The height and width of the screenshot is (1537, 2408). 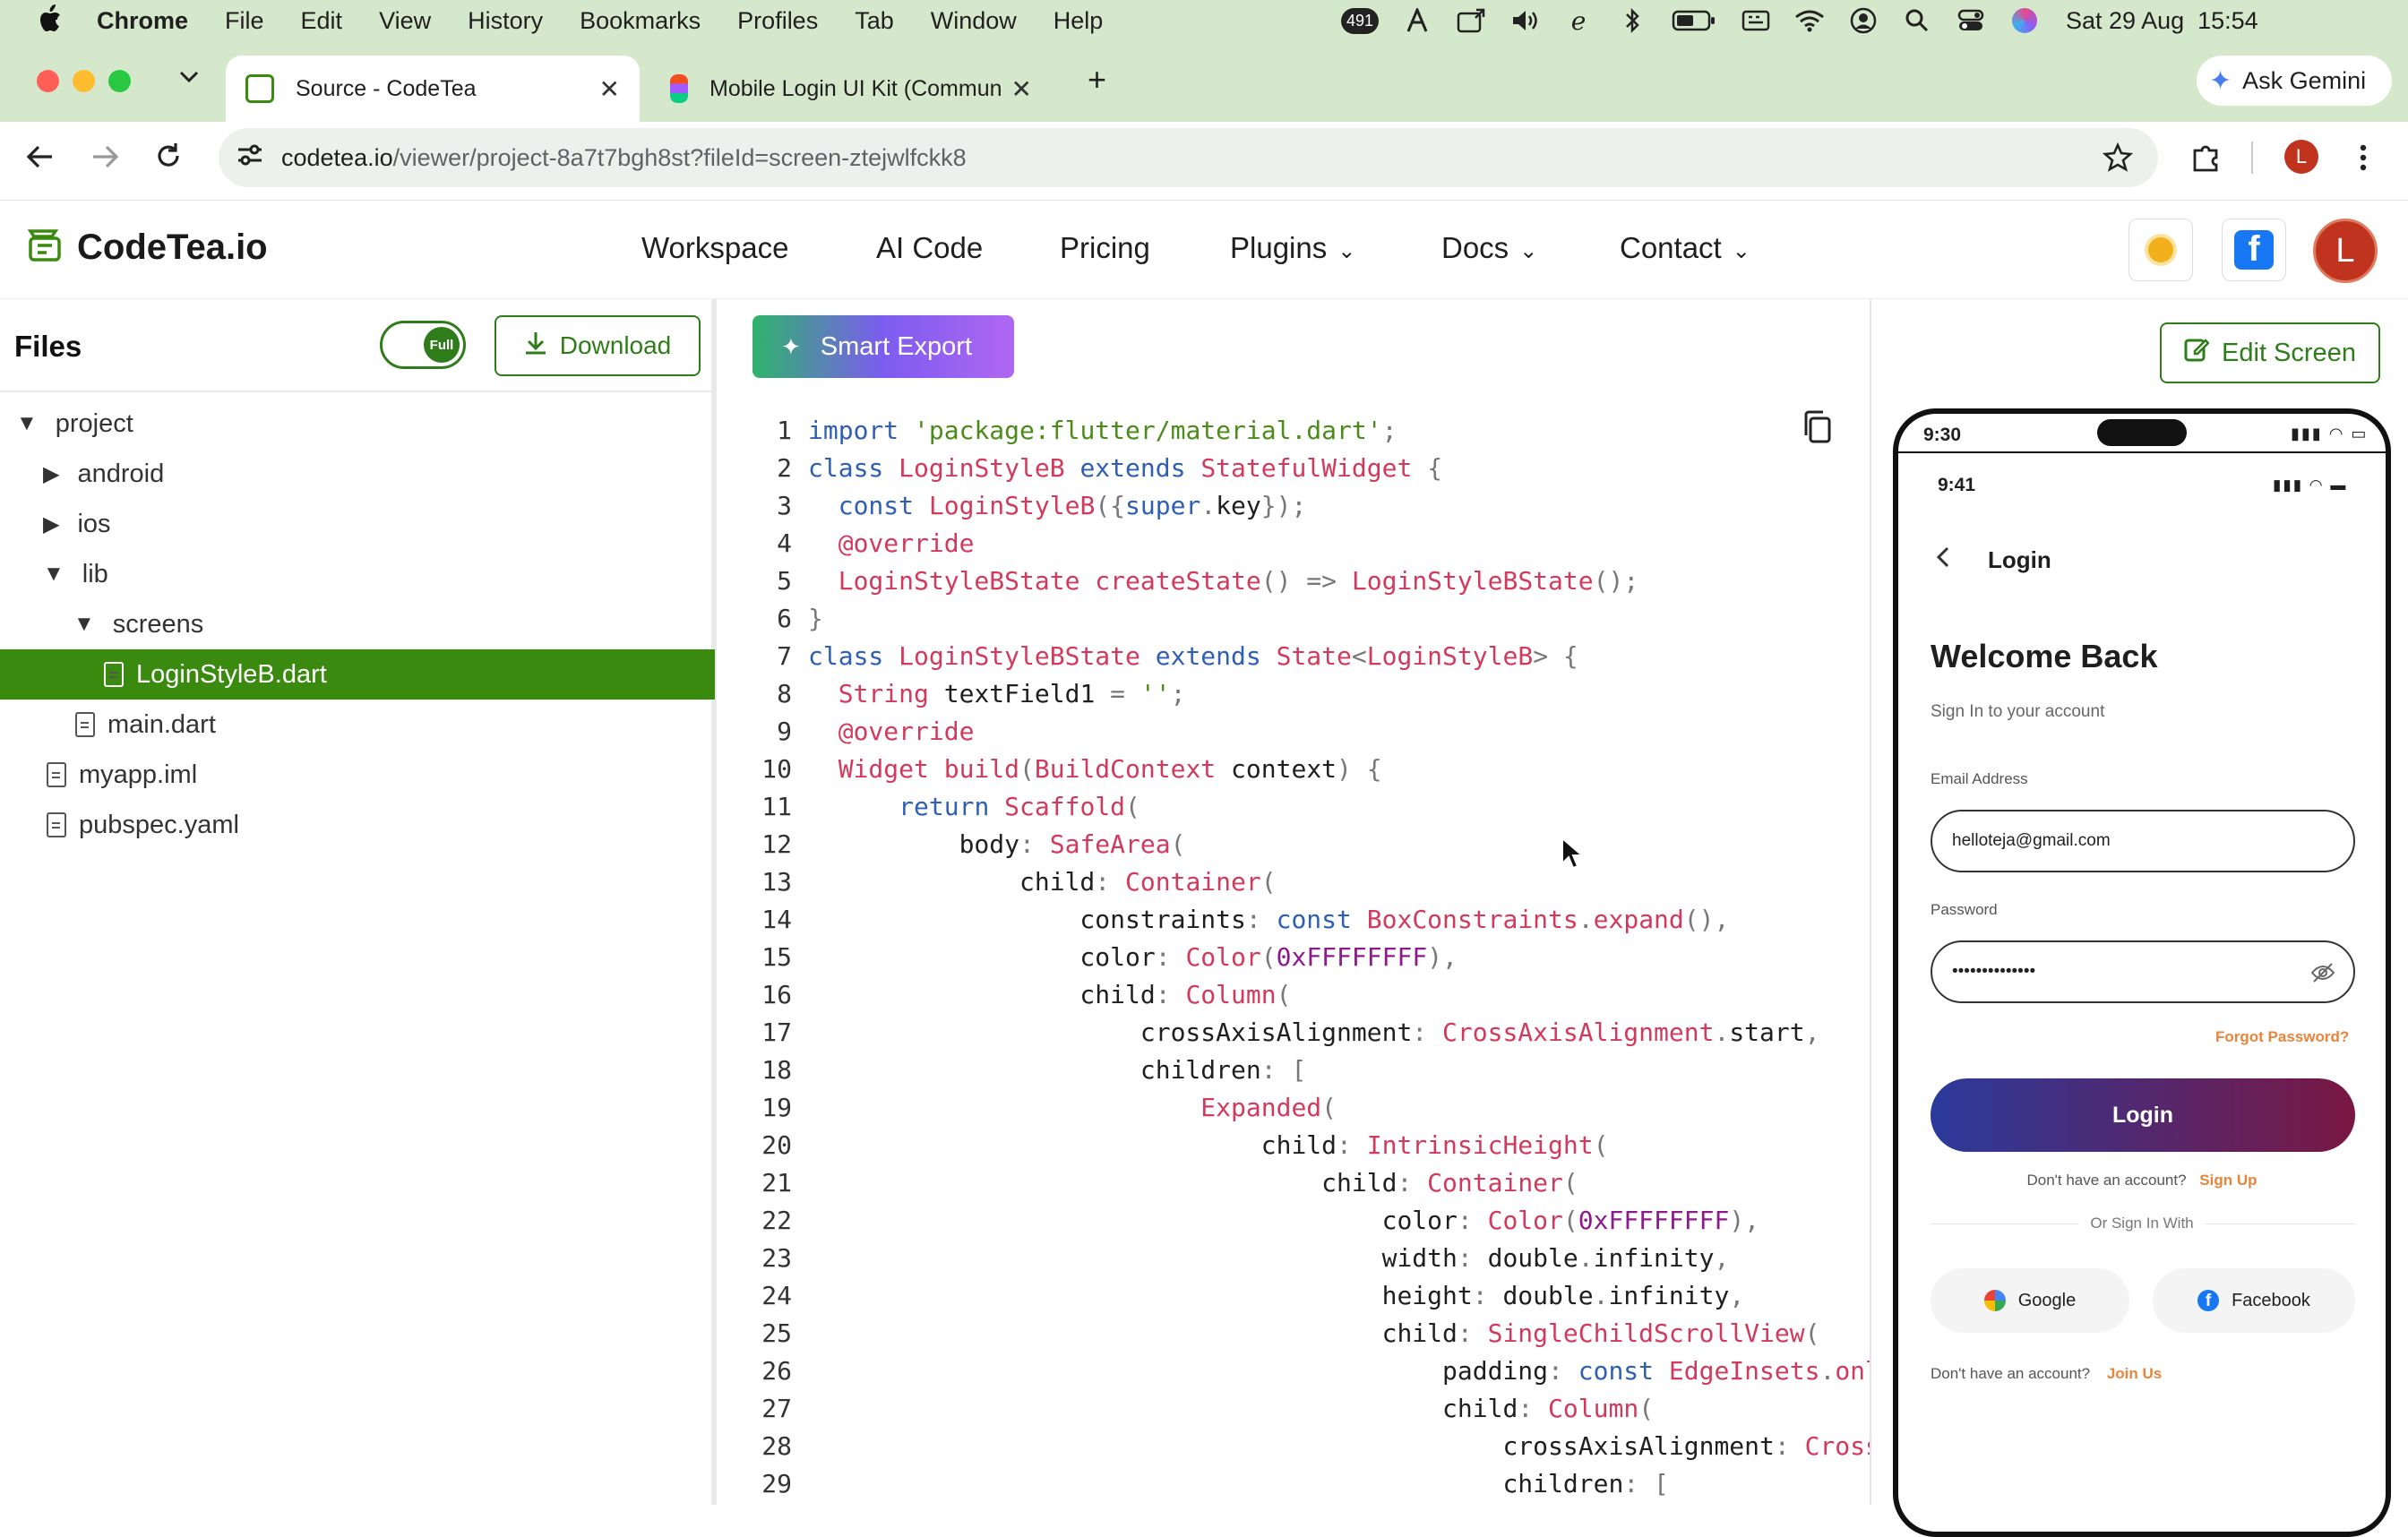 What do you see at coordinates (777, 21) in the screenshot?
I see `menu-profiles: Profiles` at bounding box center [777, 21].